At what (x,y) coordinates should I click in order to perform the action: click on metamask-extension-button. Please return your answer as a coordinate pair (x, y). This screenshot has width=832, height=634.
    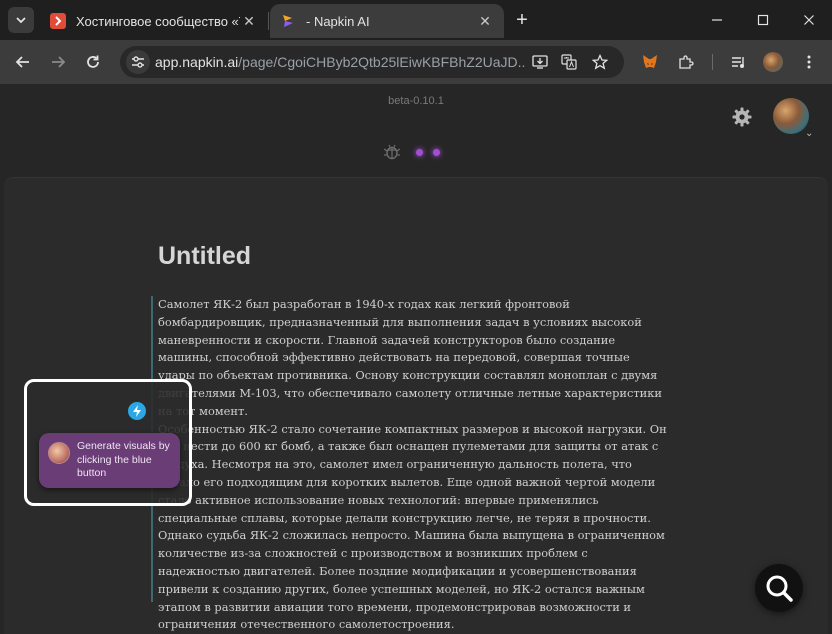
    Looking at the image, I should click on (650, 62).